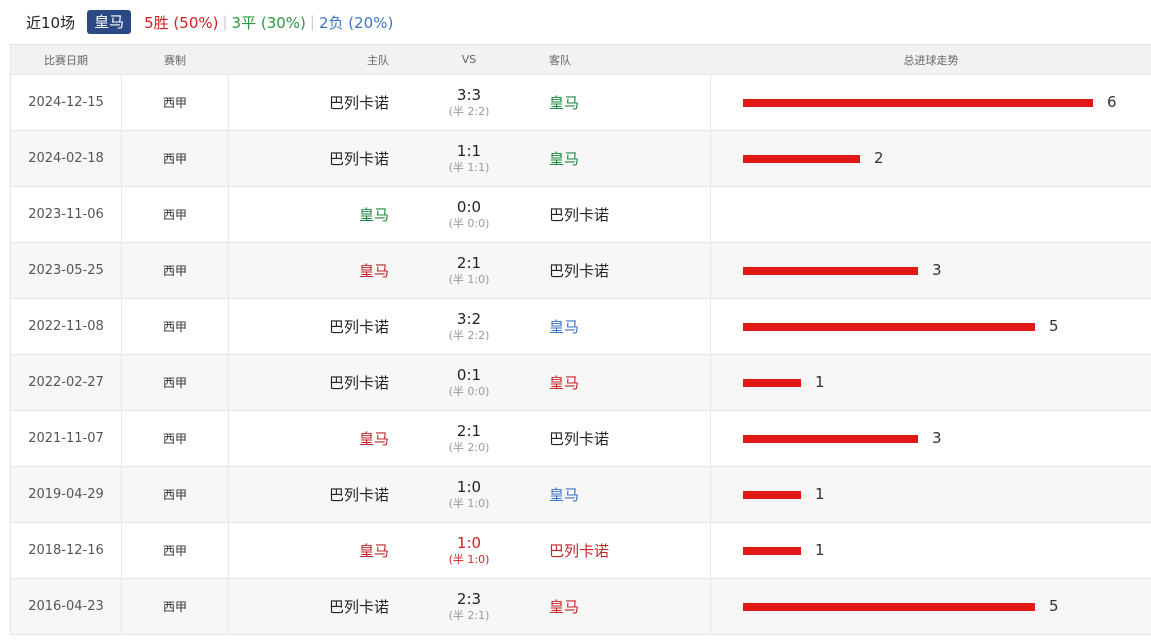 The height and width of the screenshot is (641, 1151). I want to click on table-row: 2019-04-29 西甲 巴列卡诺 1:0 (半 1:0) 皇马 1, so click(581, 495).